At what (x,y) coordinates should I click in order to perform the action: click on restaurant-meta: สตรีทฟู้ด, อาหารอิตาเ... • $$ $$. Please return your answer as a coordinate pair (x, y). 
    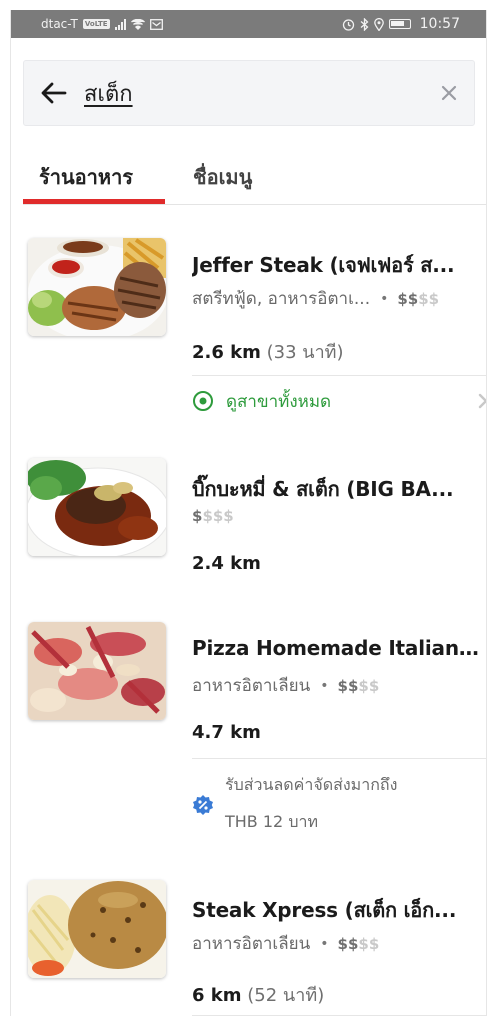
    Looking at the image, I should click on (337, 298).